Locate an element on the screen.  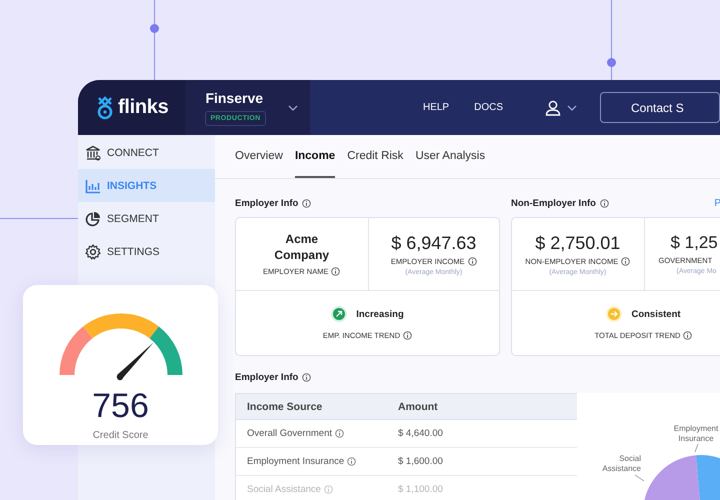
column-header: Income Source is located at coordinates (285, 406).